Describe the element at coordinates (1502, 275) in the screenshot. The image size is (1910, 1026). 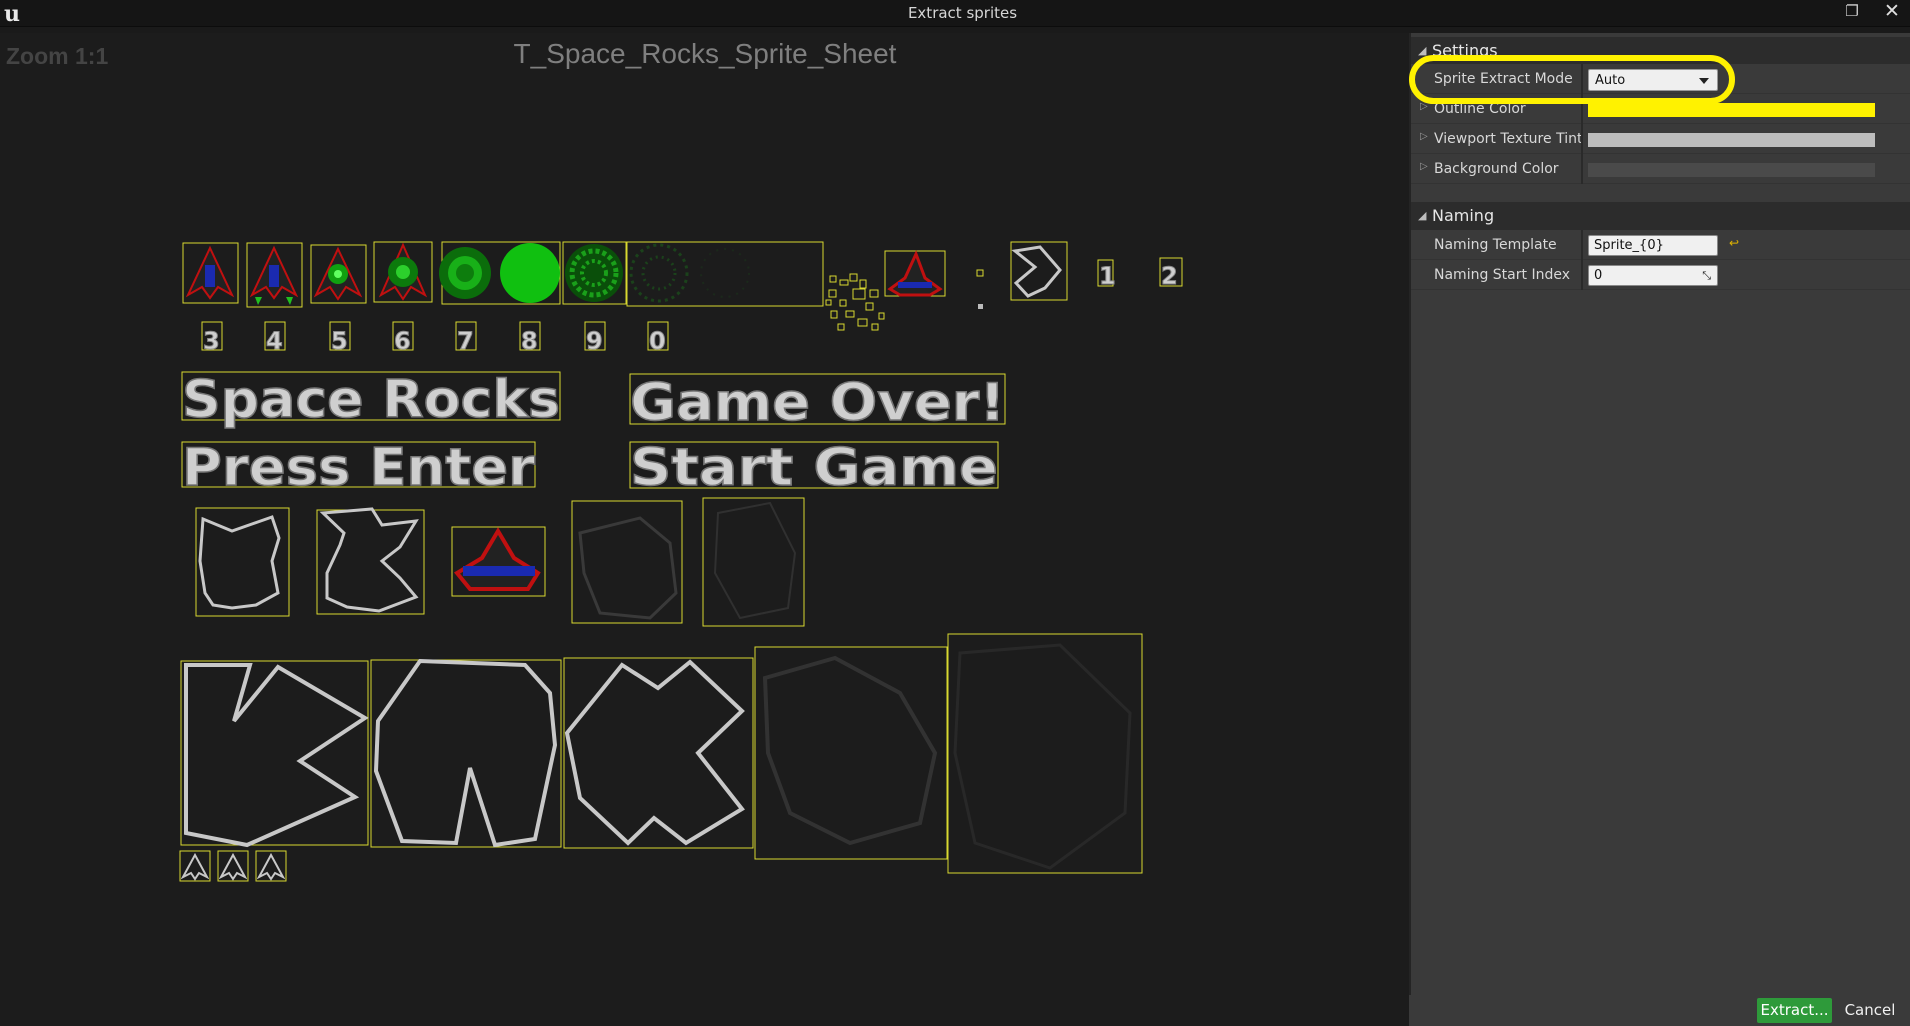
I see `naming-start-index-label: Naming Start Index` at that location.